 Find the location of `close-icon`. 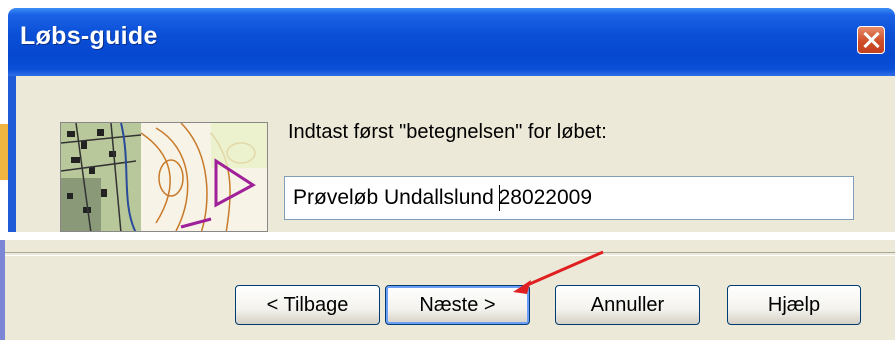

close-icon is located at coordinates (871, 40).